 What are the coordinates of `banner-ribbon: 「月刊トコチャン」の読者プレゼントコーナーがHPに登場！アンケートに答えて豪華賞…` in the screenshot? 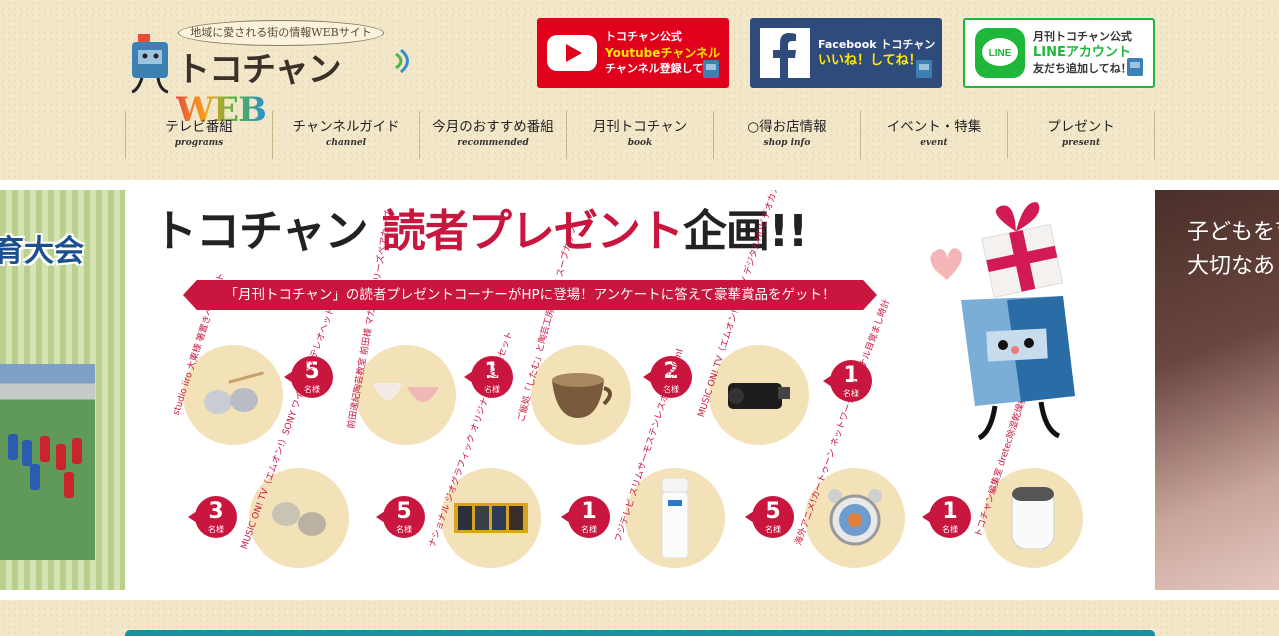 It's located at (530, 295).